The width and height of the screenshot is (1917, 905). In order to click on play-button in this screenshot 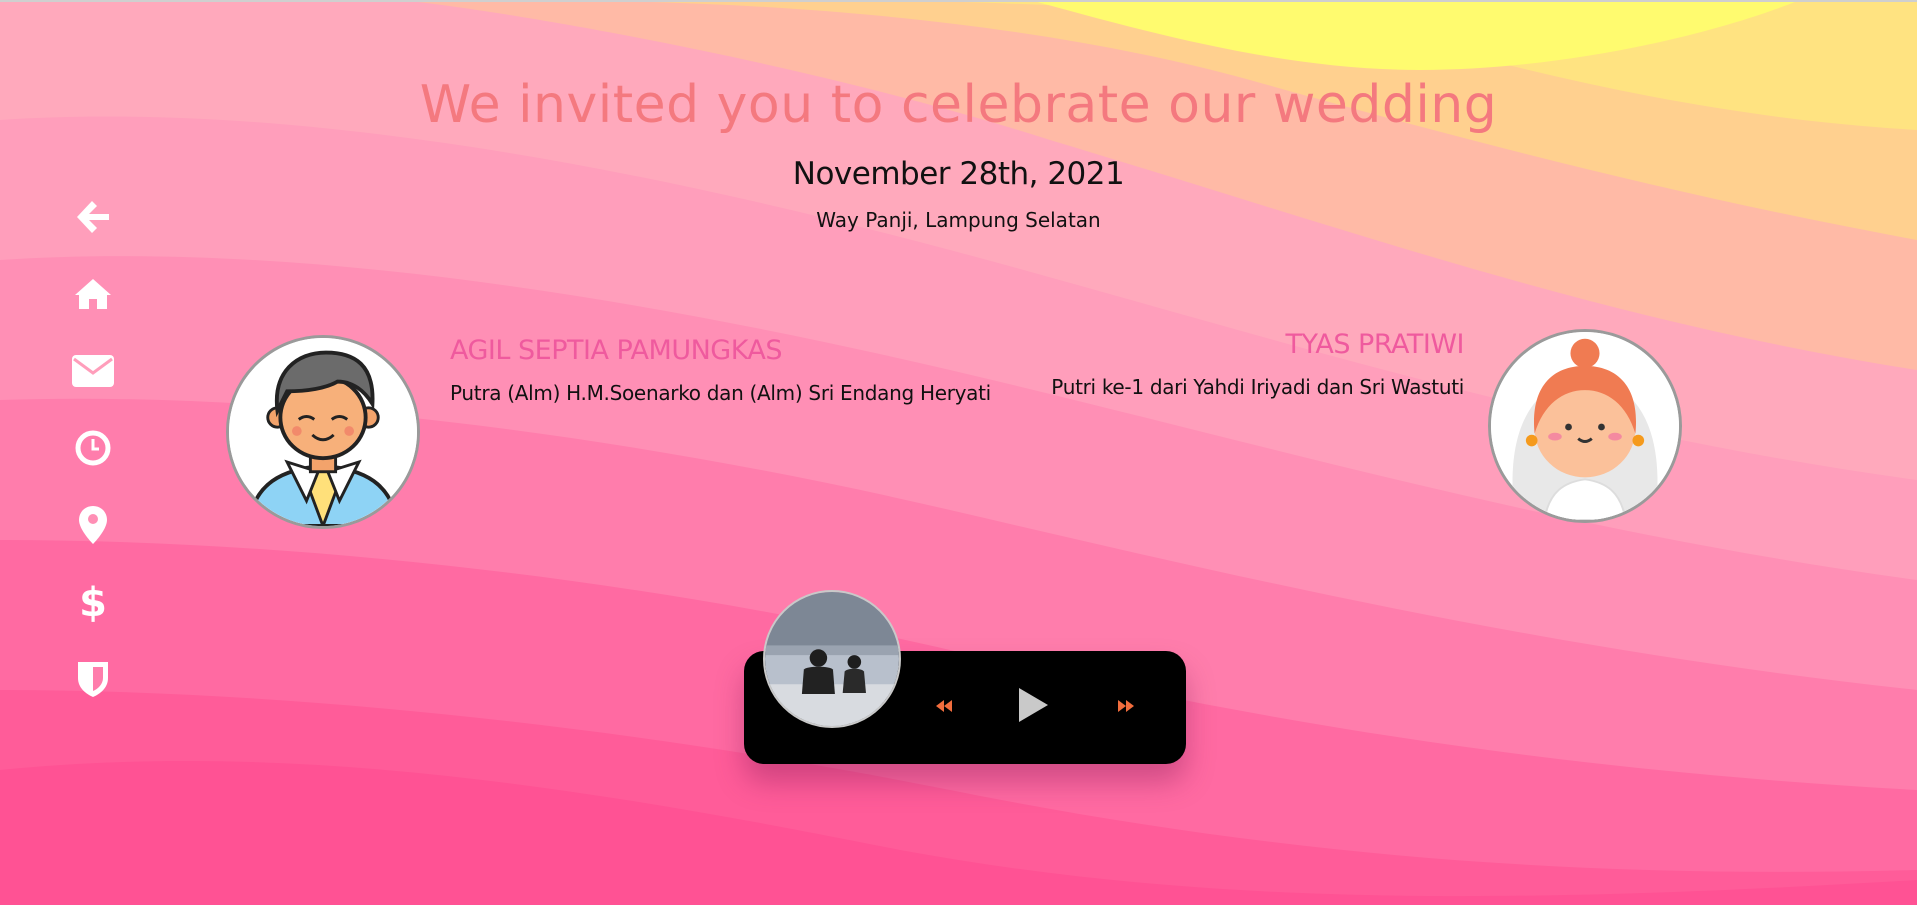, I will do `click(1033, 707)`.